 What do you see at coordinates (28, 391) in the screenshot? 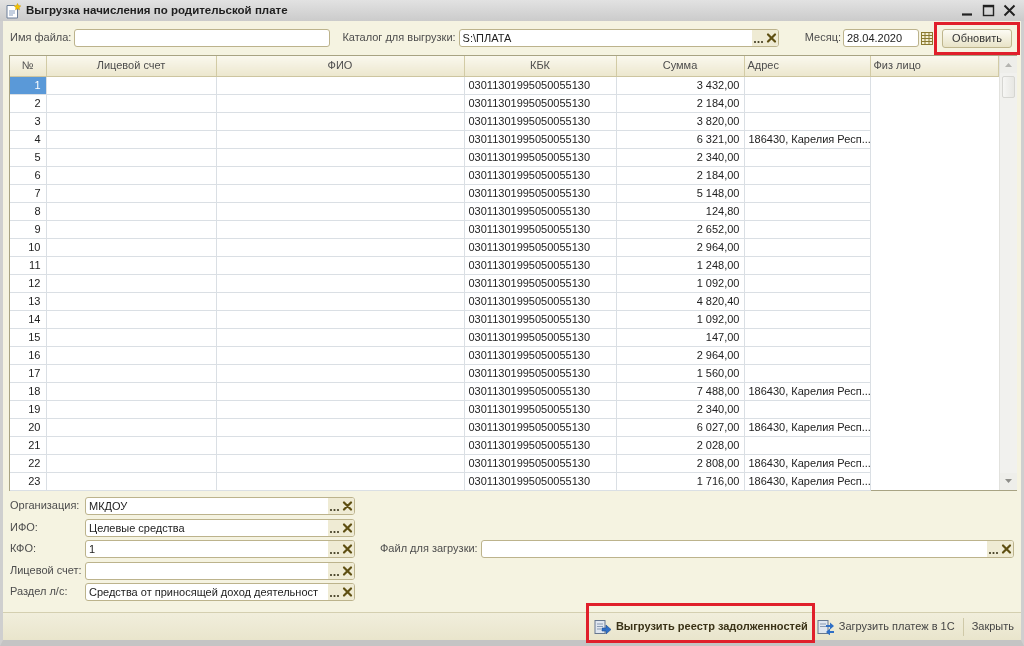
I see `row-number: 18` at bounding box center [28, 391].